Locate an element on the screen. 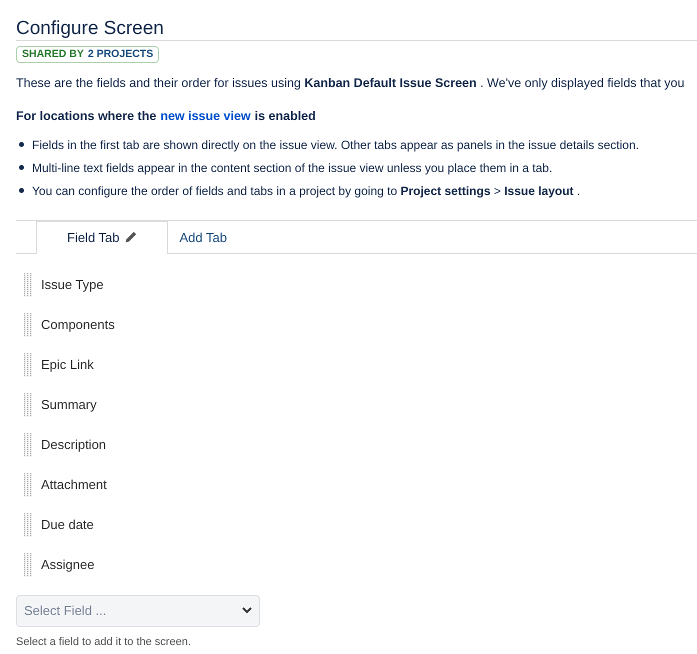  pencil-icon is located at coordinates (130, 237).